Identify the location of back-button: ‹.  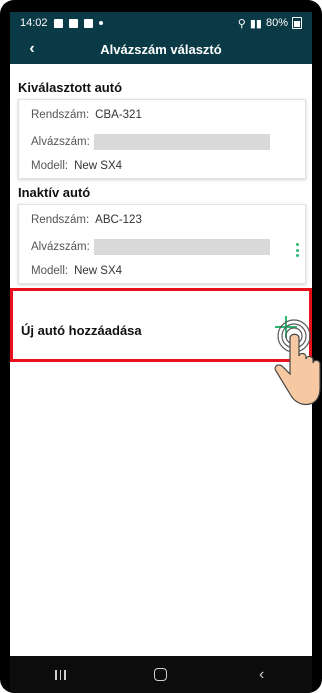
(32, 49).